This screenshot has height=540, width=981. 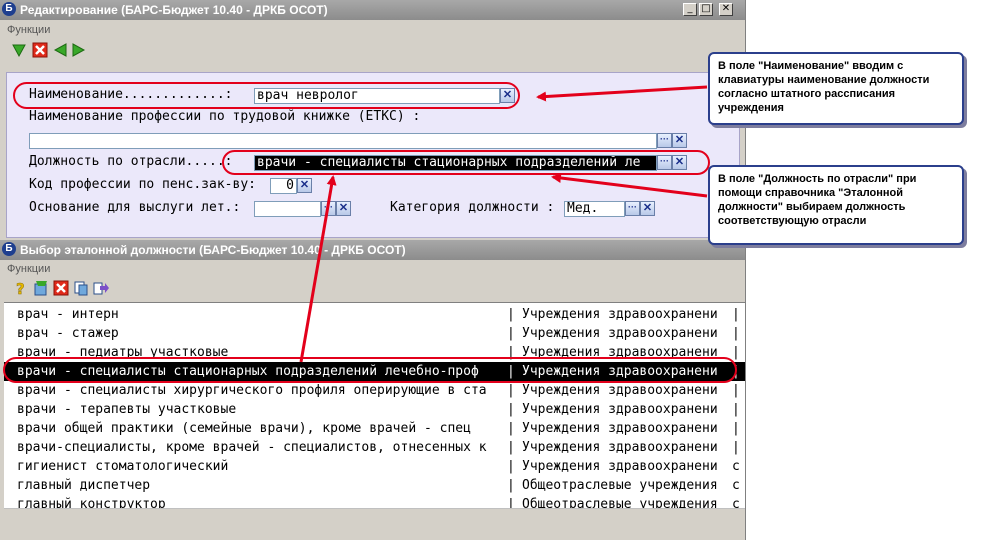 What do you see at coordinates (123, 466) in the screenshot?
I see `list-item-name: гигиенист стоматологический` at bounding box center [123, 466].